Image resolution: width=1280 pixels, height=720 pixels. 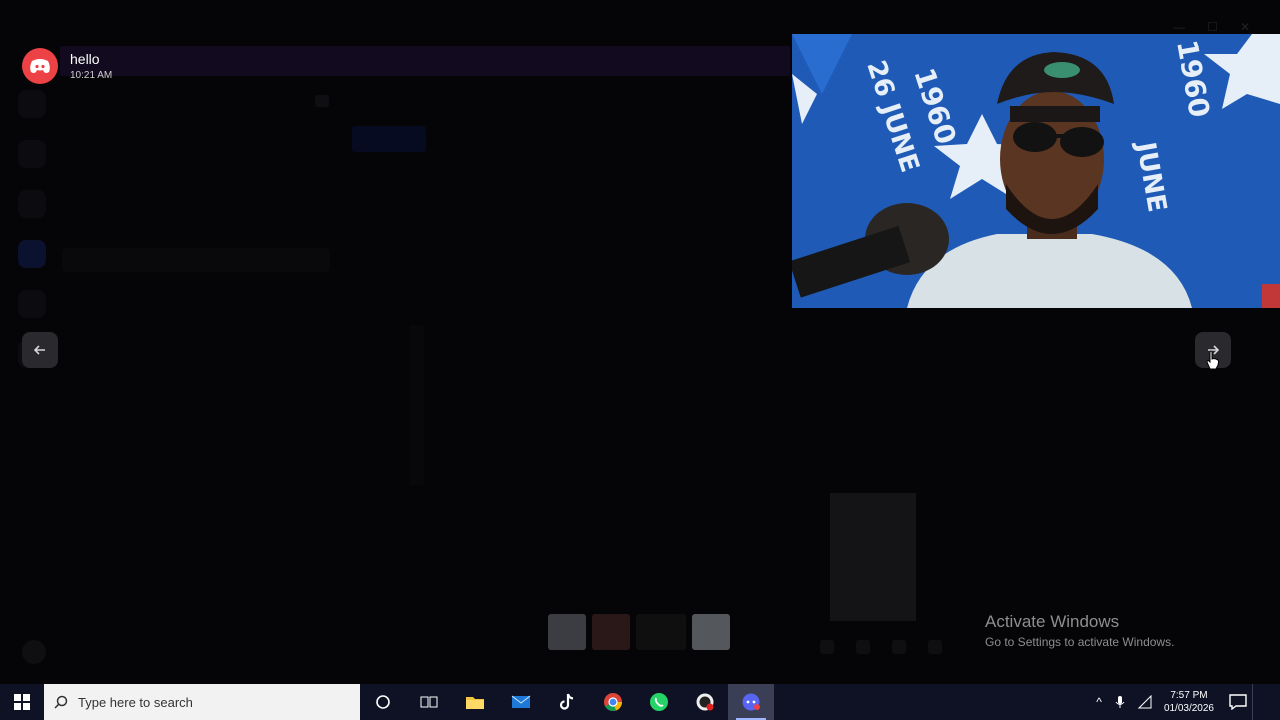 I want to click on chrome-button, so click(x=613, y=702).